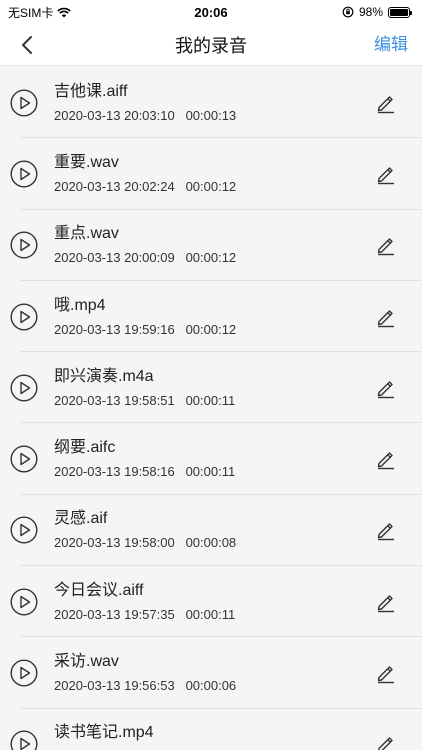  I want to click on recording-date: 2020-03-13 19:58:16, so click(114, 472).